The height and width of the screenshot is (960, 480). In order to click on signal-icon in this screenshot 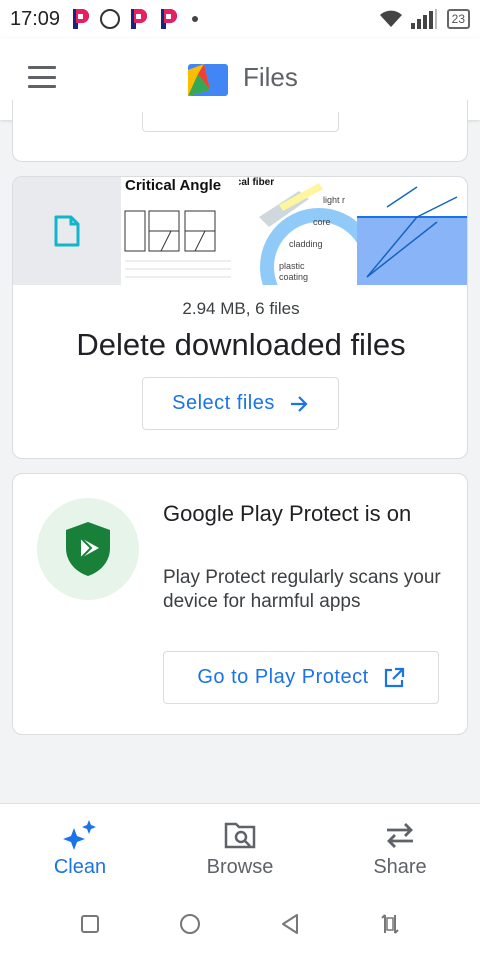, I will do `click(423, 19)`.